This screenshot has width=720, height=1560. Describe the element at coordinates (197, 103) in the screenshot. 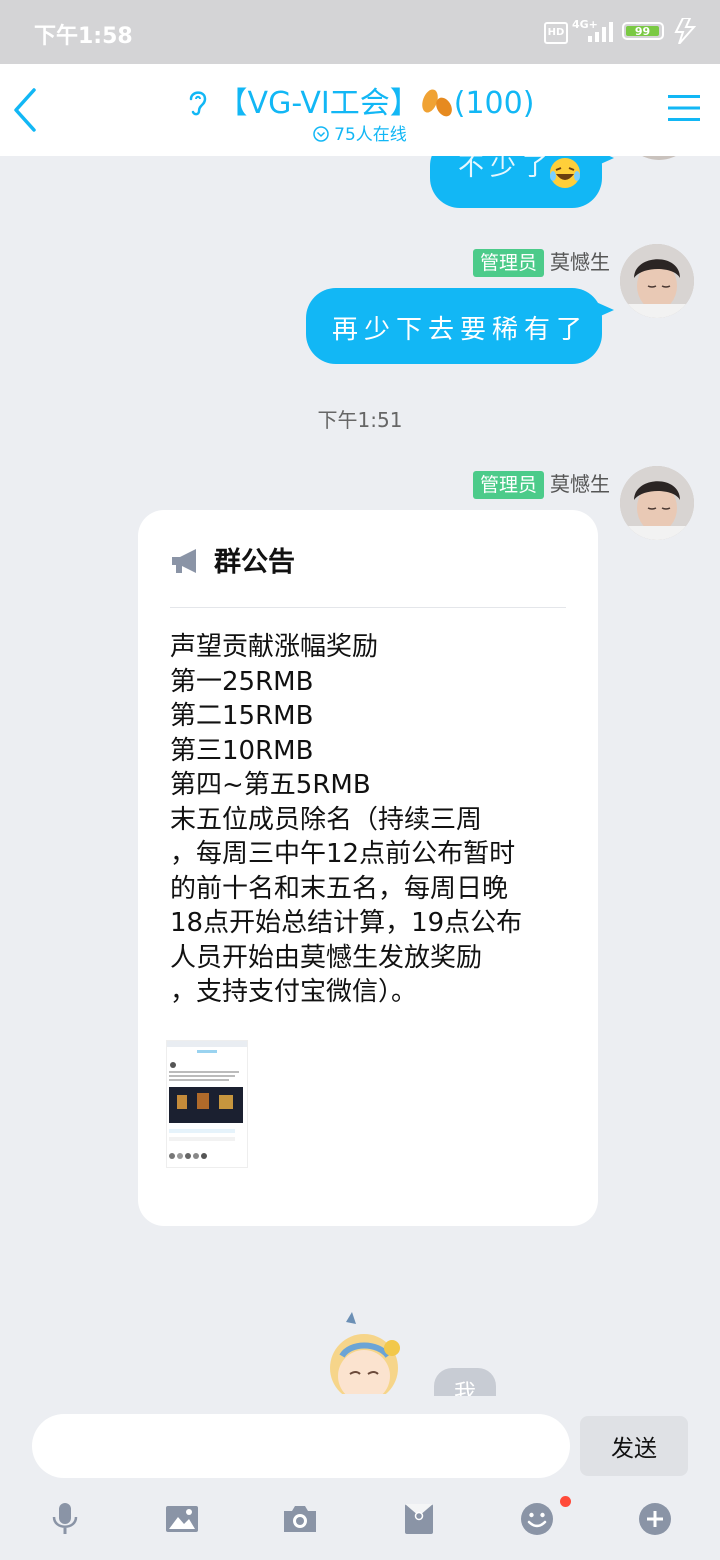

I see `ear-icon` at that location.